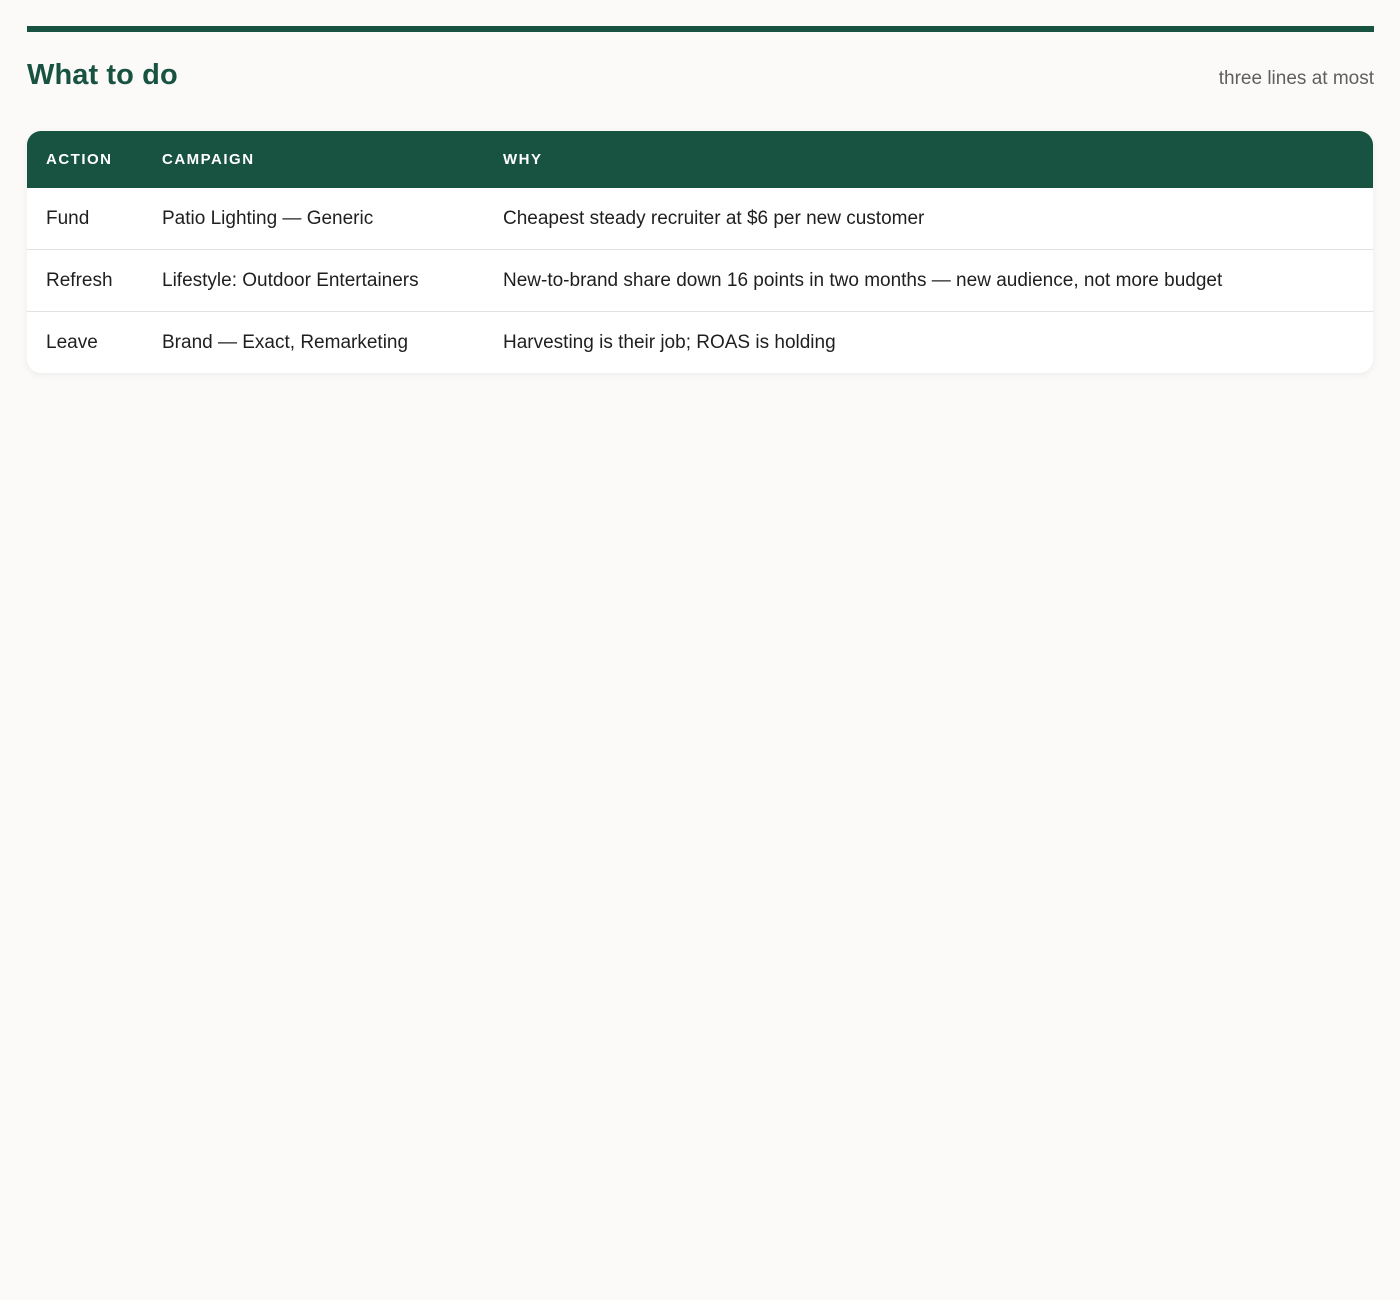 The width and height of the screenshot is (1400, 1300). I want to click on table-header-row: ACTION CAMPAIGN WHY, so click(700, 159).